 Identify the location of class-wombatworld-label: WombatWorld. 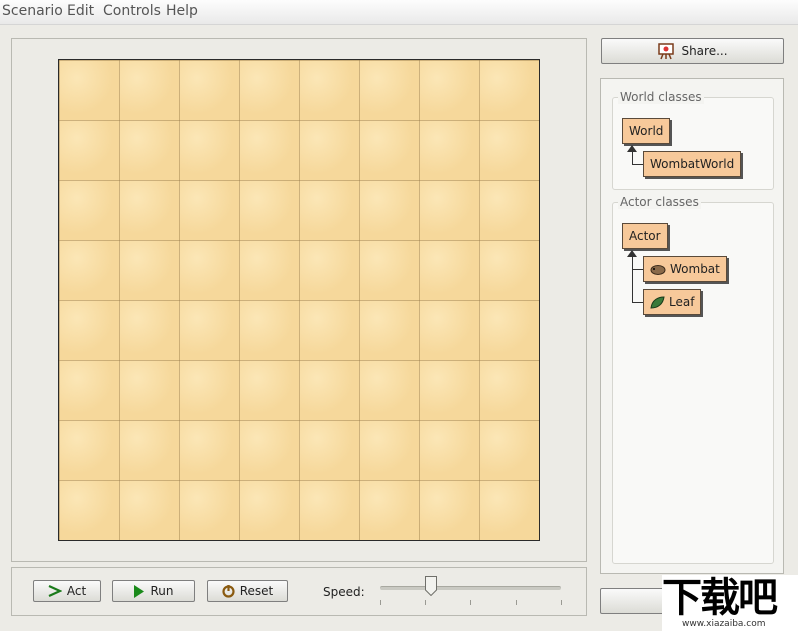
(692, 164).